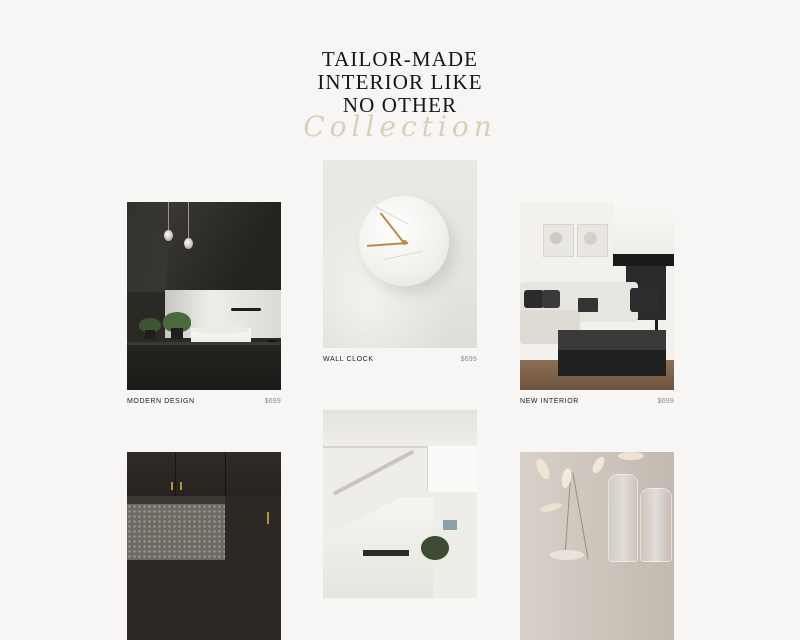  I want to click on product-image-new-interior, so click(597, 296).